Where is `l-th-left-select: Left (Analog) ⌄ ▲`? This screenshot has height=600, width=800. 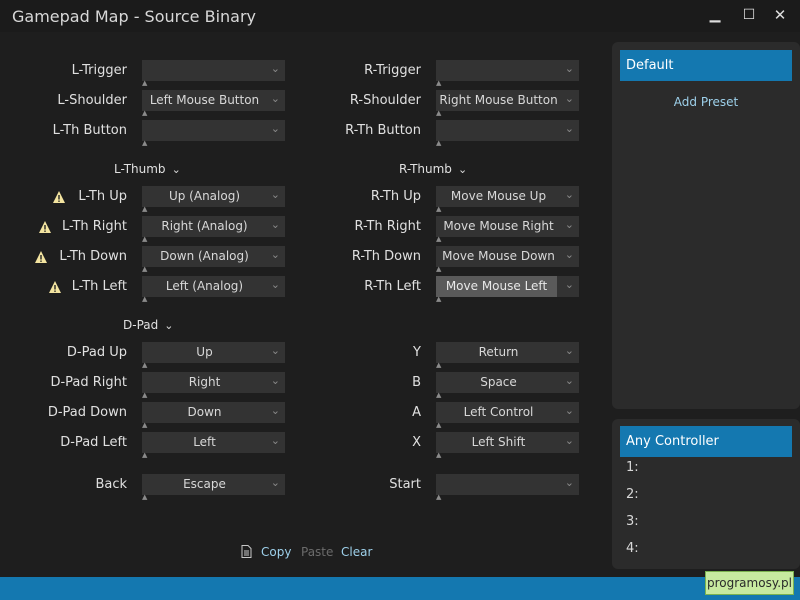 l-th-left-select: Left (Analog) ⌄ ▲ is located at coordinates (213, 289).